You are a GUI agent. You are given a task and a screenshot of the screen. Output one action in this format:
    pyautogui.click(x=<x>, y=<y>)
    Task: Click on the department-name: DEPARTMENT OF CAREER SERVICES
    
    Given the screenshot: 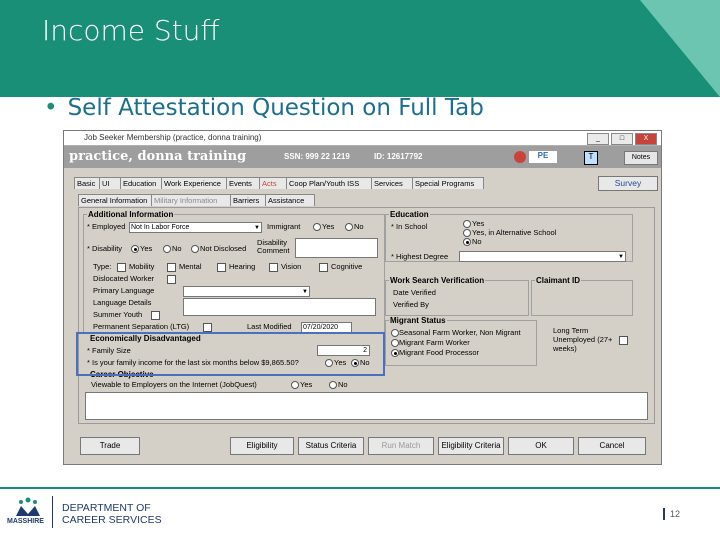 What is the action you would take?
    pyautogui.click(x=112, y=514)
    